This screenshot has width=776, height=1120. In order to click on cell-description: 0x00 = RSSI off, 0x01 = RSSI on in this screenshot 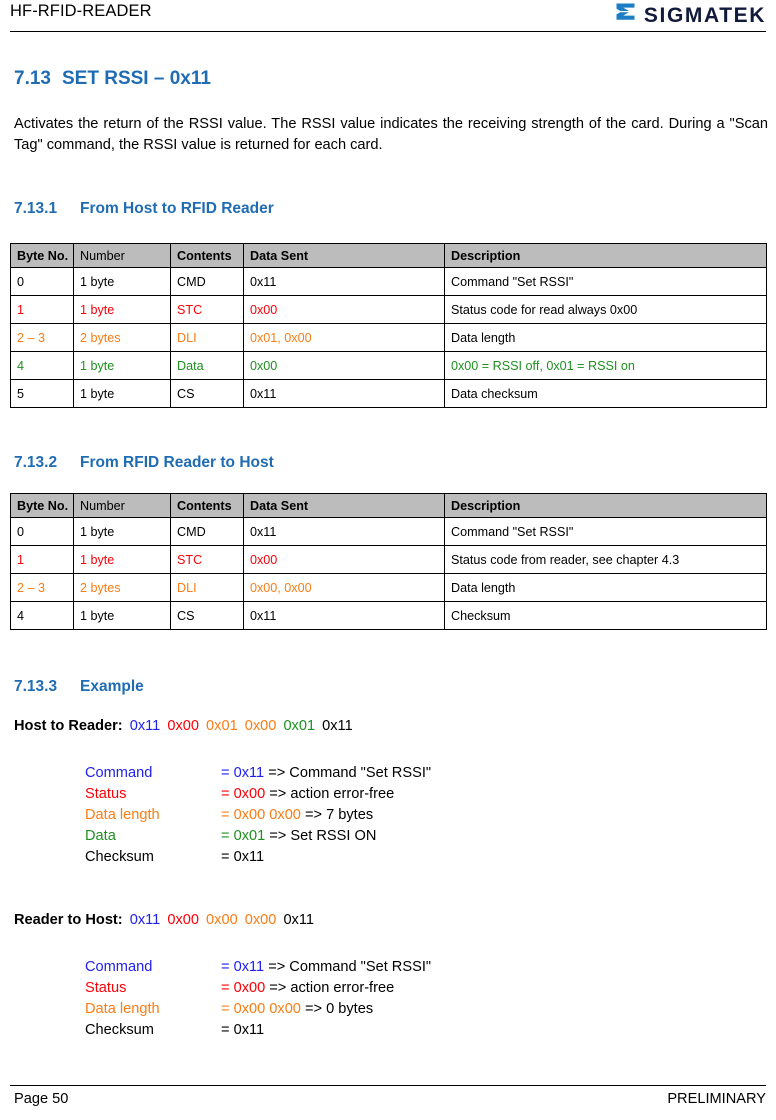, I will do `click(605, 365)`.